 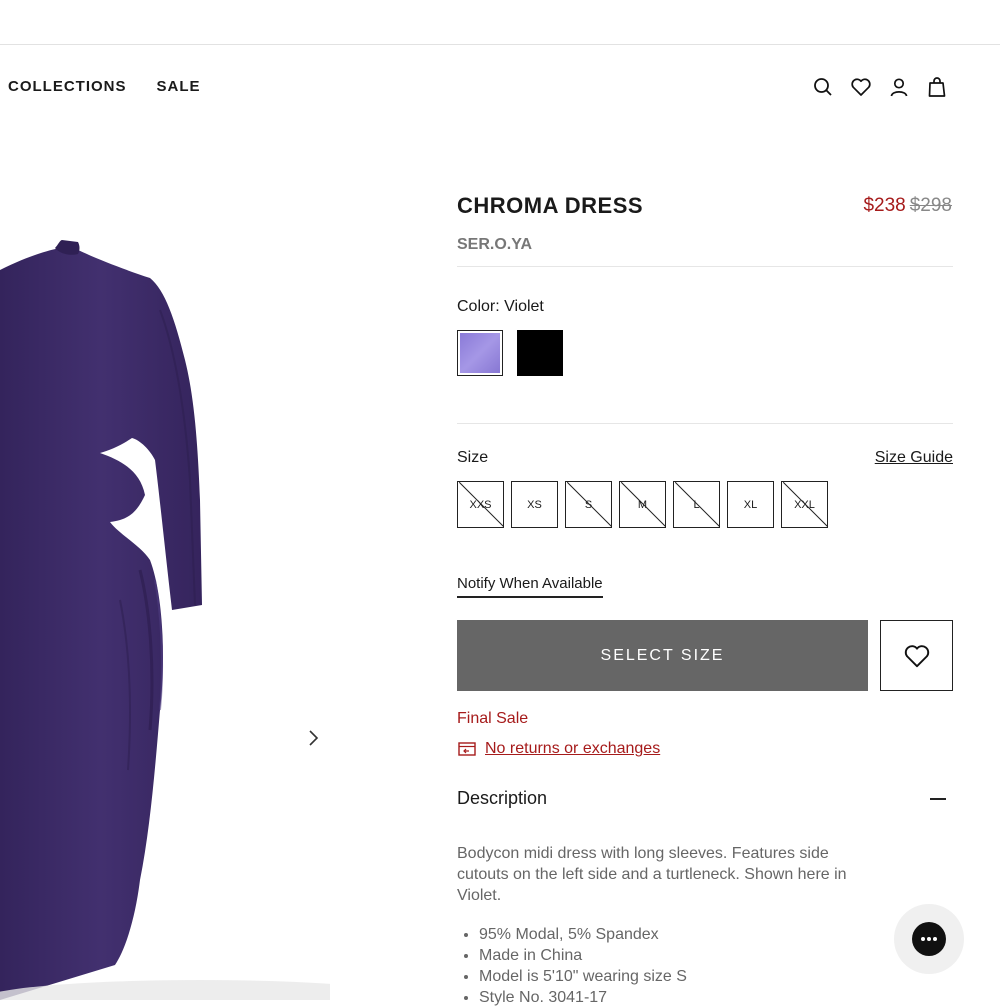 I want to click on chevron-right-icon, so click(x=313, y=738).